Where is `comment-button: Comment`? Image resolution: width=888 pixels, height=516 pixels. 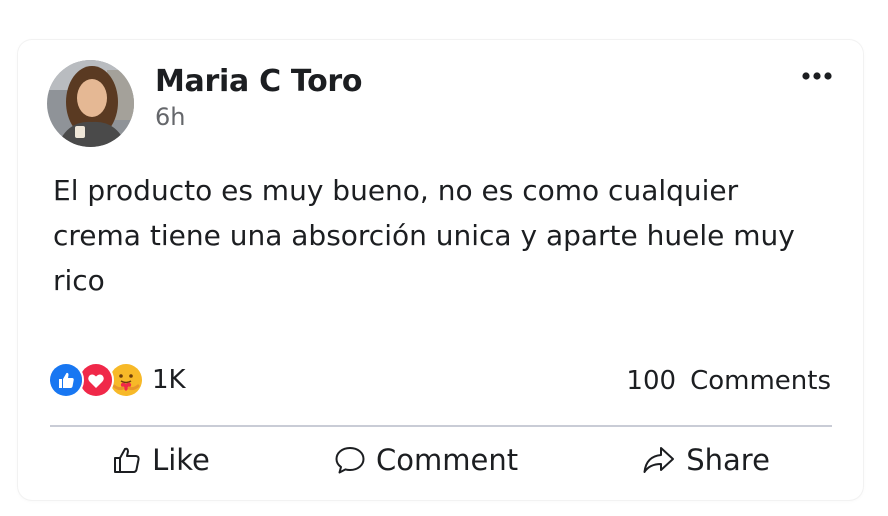 comment-button: Comment is located at coordinates (426, 460).